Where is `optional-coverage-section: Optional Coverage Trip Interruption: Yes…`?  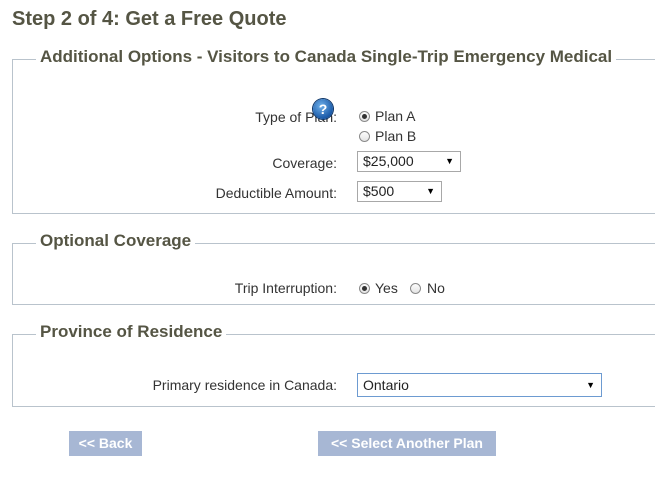 optional-coverage-section: Optional Coverage Trip Interruption: Yes… is located at coordinates (333, 268).